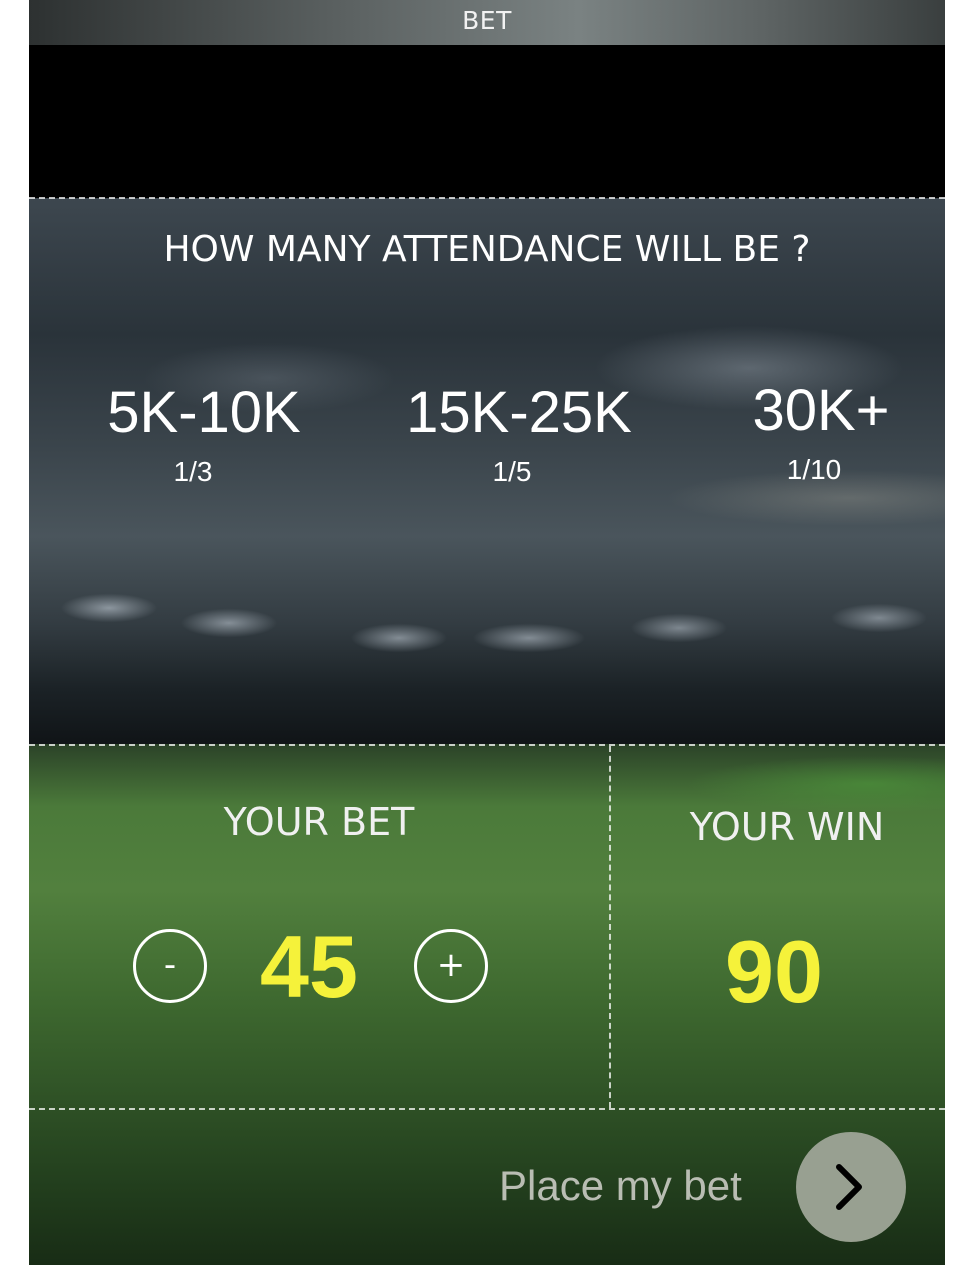 The width and height of the screenshot is (973, 1265). What do you see at coordinates (487, 20) in the screenshot?
I see `page-title: BET` at bounding box center [487, 20].